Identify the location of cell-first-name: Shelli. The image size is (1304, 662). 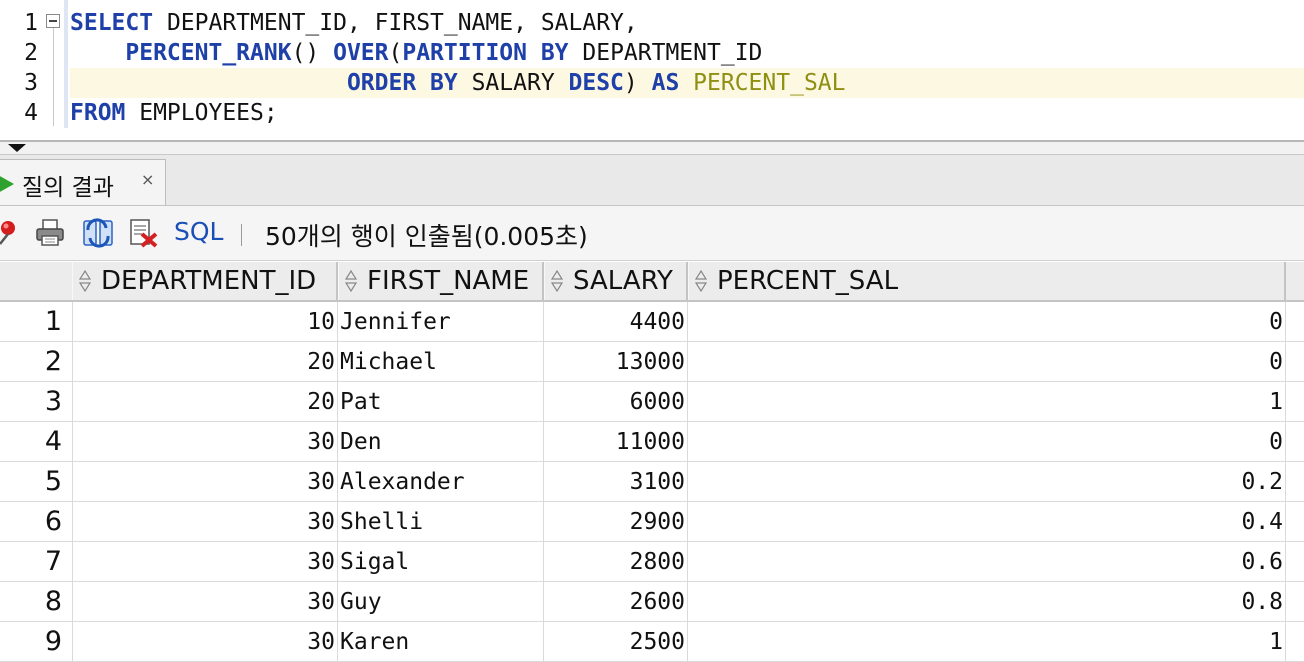
(441, 522).